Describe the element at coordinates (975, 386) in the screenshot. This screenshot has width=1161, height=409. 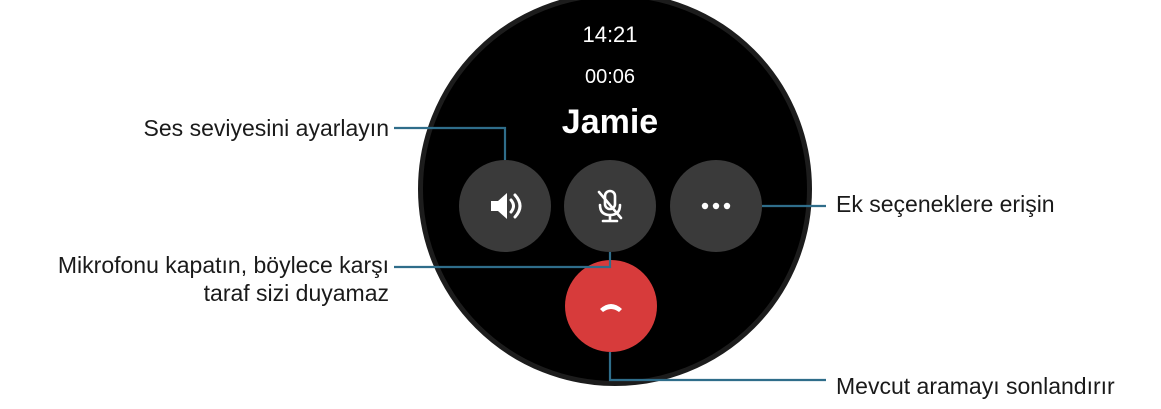
I see `annotation-end-call: Mevcut aramayı sonlandırır` at that location.